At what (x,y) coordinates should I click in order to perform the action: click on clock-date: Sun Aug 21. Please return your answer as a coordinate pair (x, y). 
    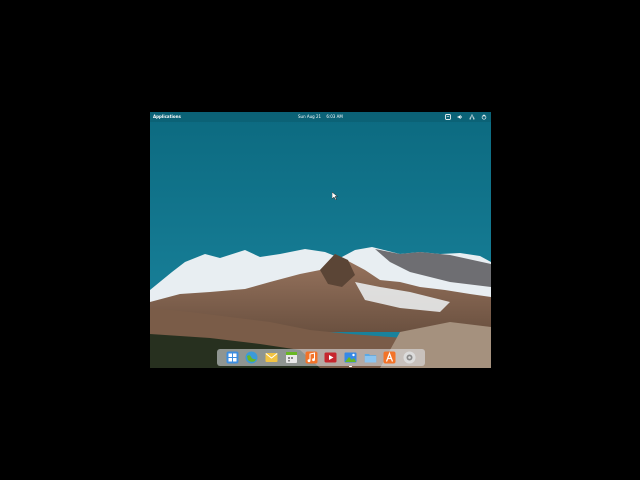
    Looking at the image, I should click on (310, 116).